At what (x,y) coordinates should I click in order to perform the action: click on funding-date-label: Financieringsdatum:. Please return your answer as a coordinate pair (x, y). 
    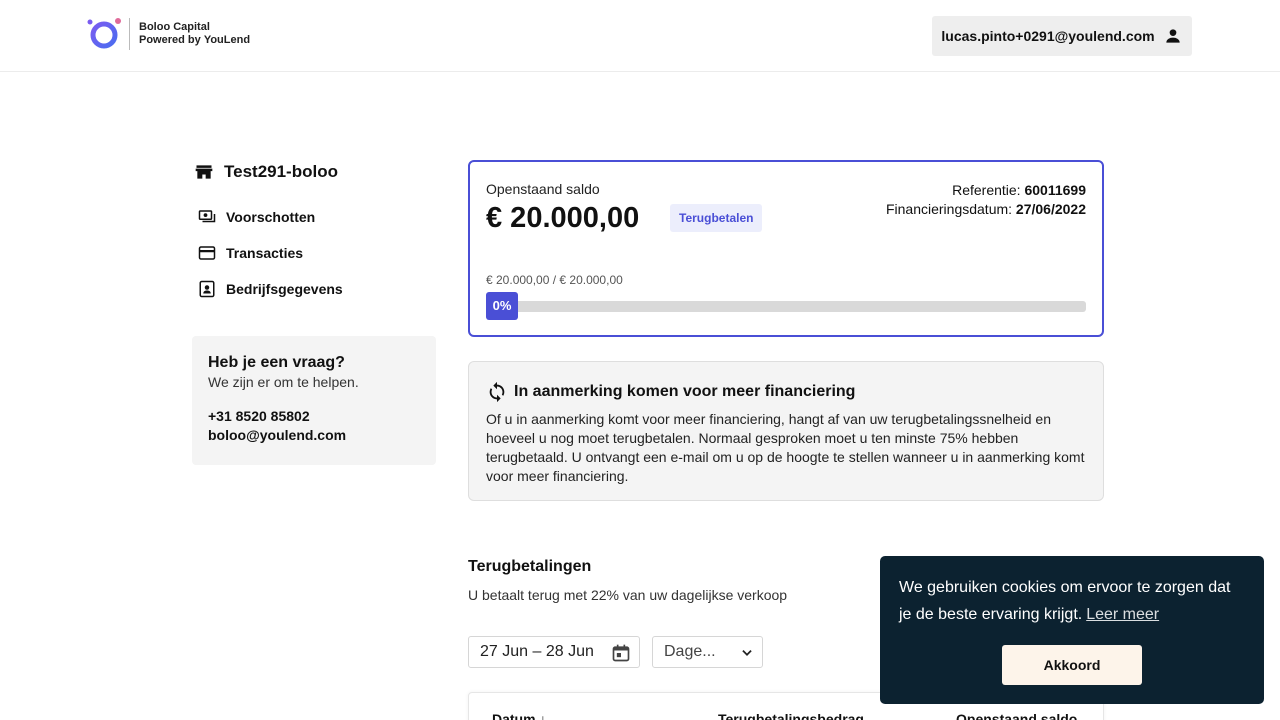
    Looking at the image, I should click on (949, 209).